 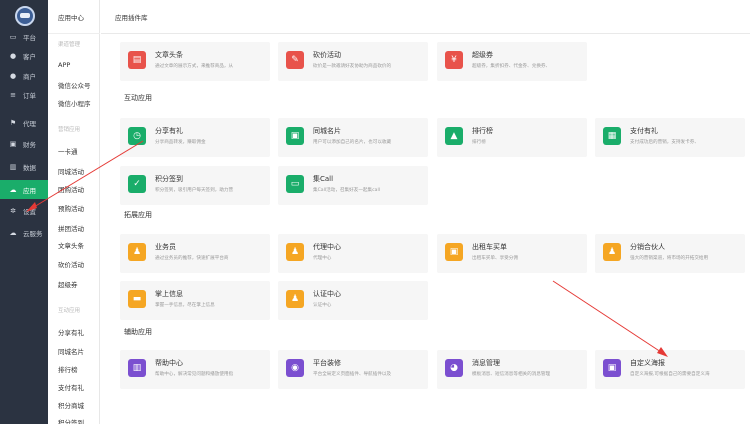 What do you see at coordinates (195, 300) in the screenshot?
I see `app-card: ▬ 掌上信息 掌握一手信息，尽在掌上信息` at bounding box center [195, 300].